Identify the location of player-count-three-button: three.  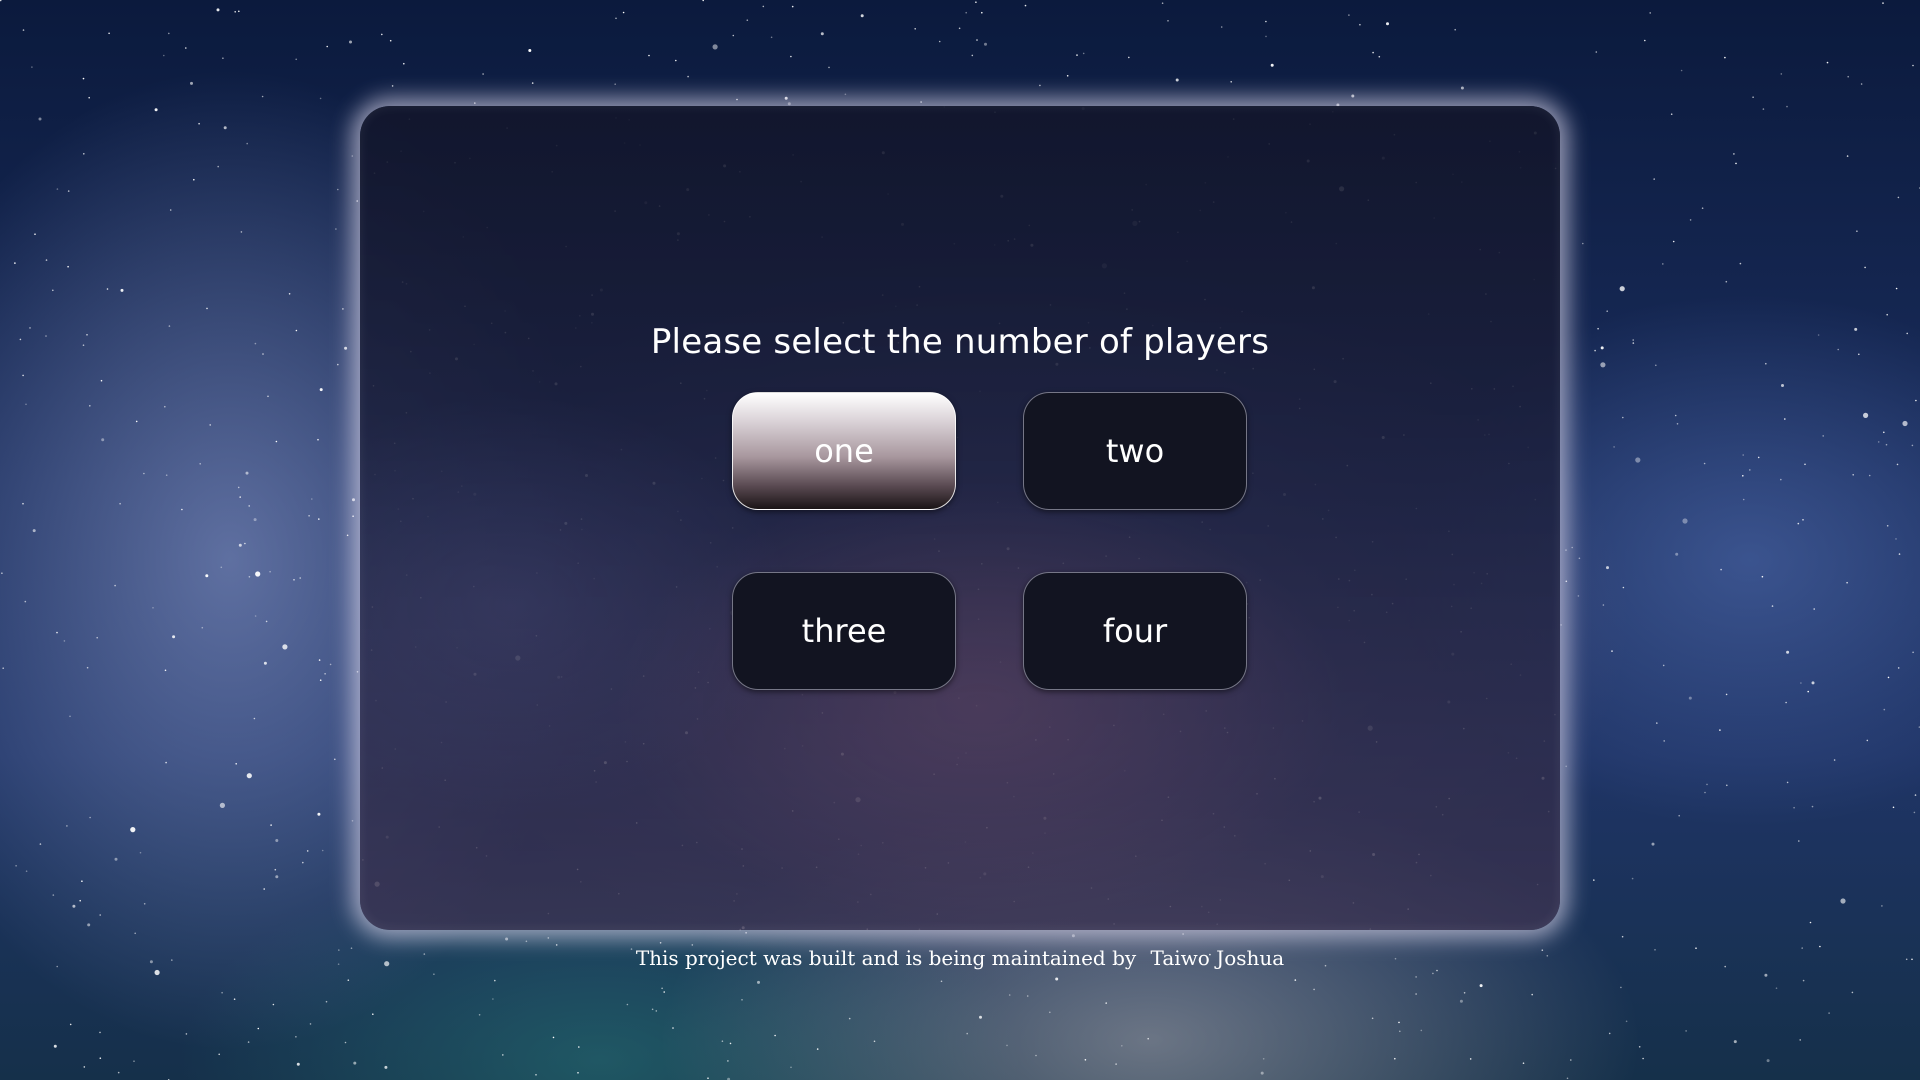
(844, 631).